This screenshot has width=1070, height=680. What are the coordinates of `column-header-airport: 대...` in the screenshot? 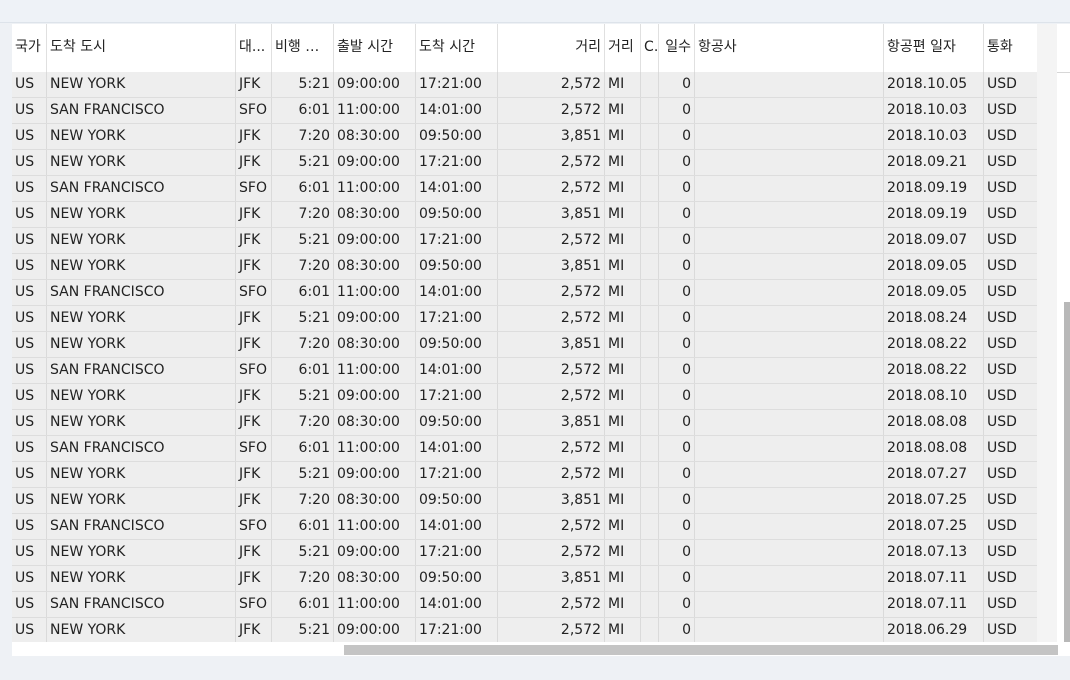 It's located at (254, 48).